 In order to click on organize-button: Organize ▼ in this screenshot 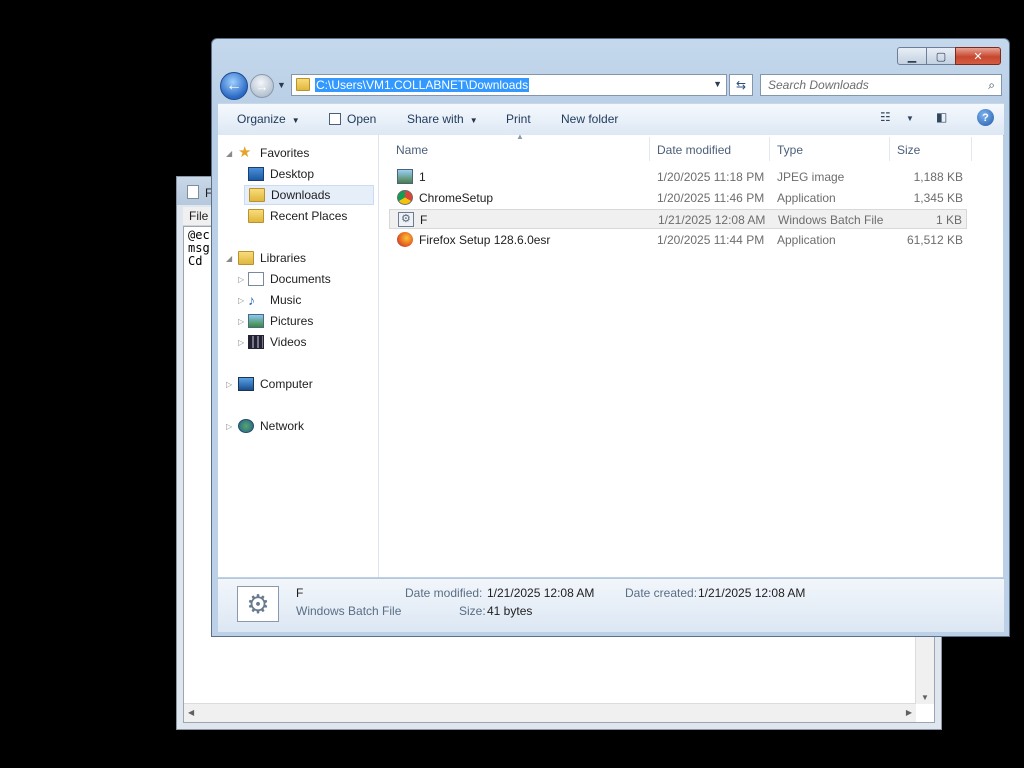, I will do `click(268, 119)`.